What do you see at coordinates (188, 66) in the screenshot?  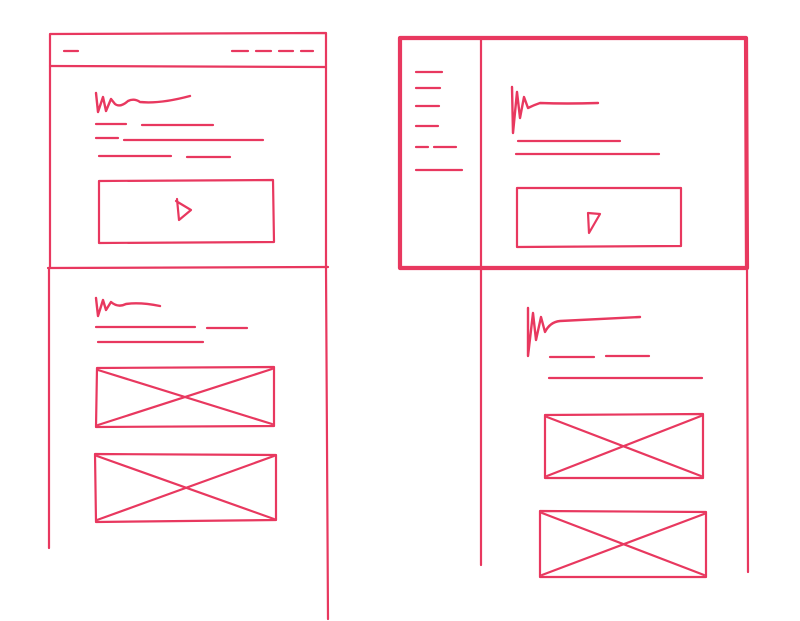 I see `nav-bar-divider` at bounding box center [188, 66].